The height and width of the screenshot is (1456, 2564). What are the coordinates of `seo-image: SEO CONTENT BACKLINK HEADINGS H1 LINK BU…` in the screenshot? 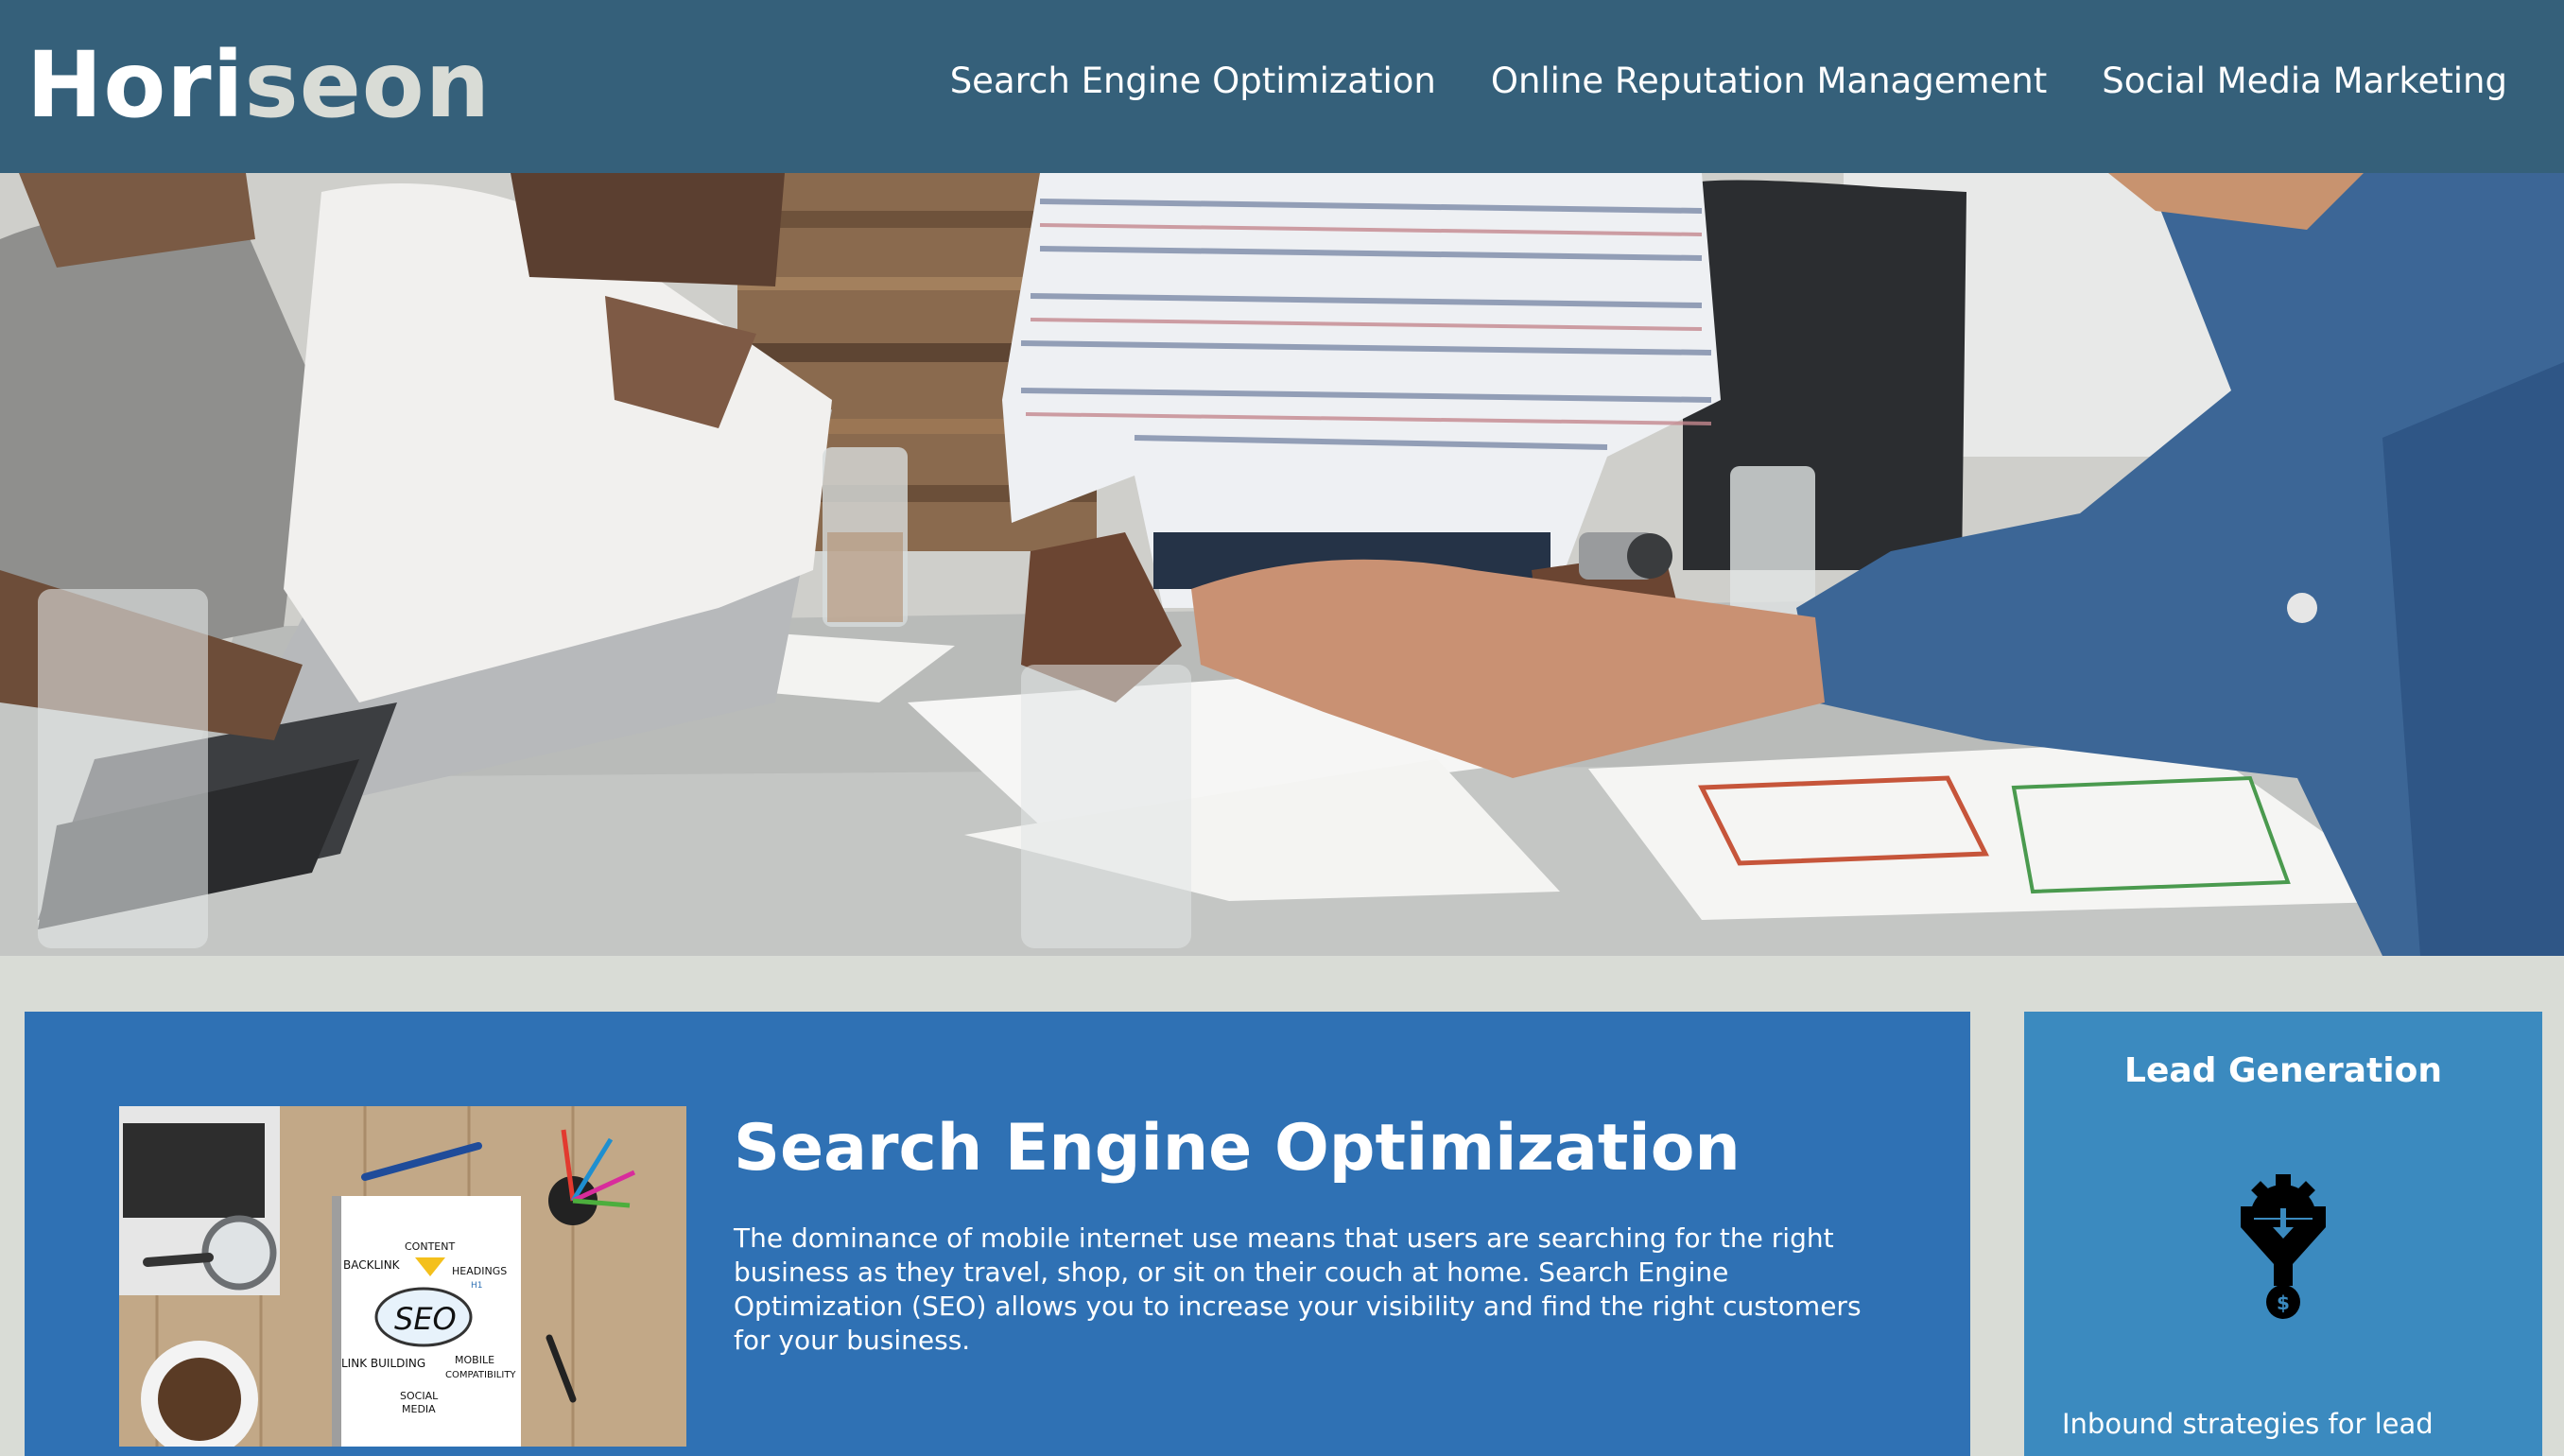 It's located at (402, 1276).